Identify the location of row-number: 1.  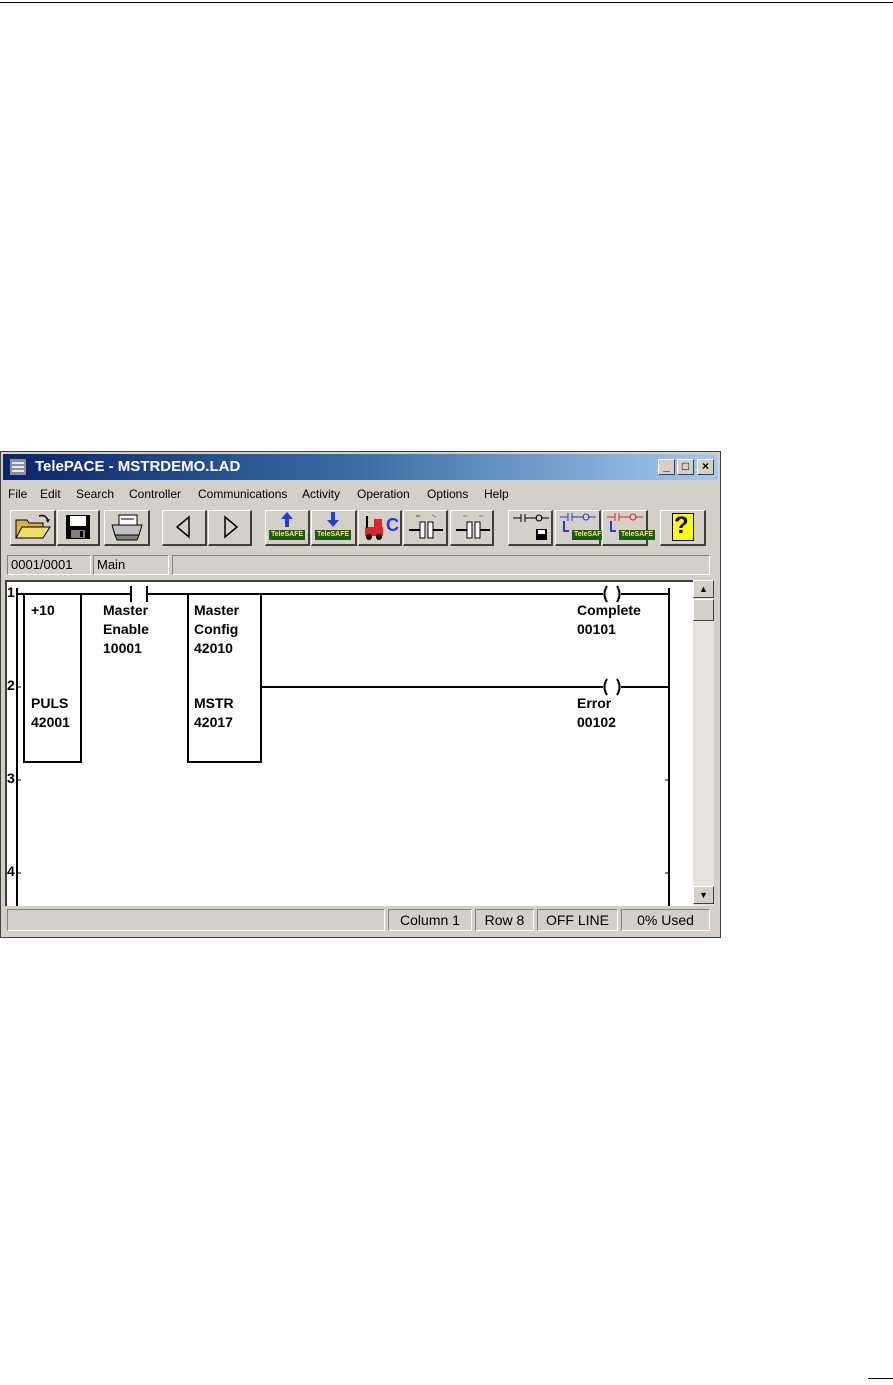
(11, 592).